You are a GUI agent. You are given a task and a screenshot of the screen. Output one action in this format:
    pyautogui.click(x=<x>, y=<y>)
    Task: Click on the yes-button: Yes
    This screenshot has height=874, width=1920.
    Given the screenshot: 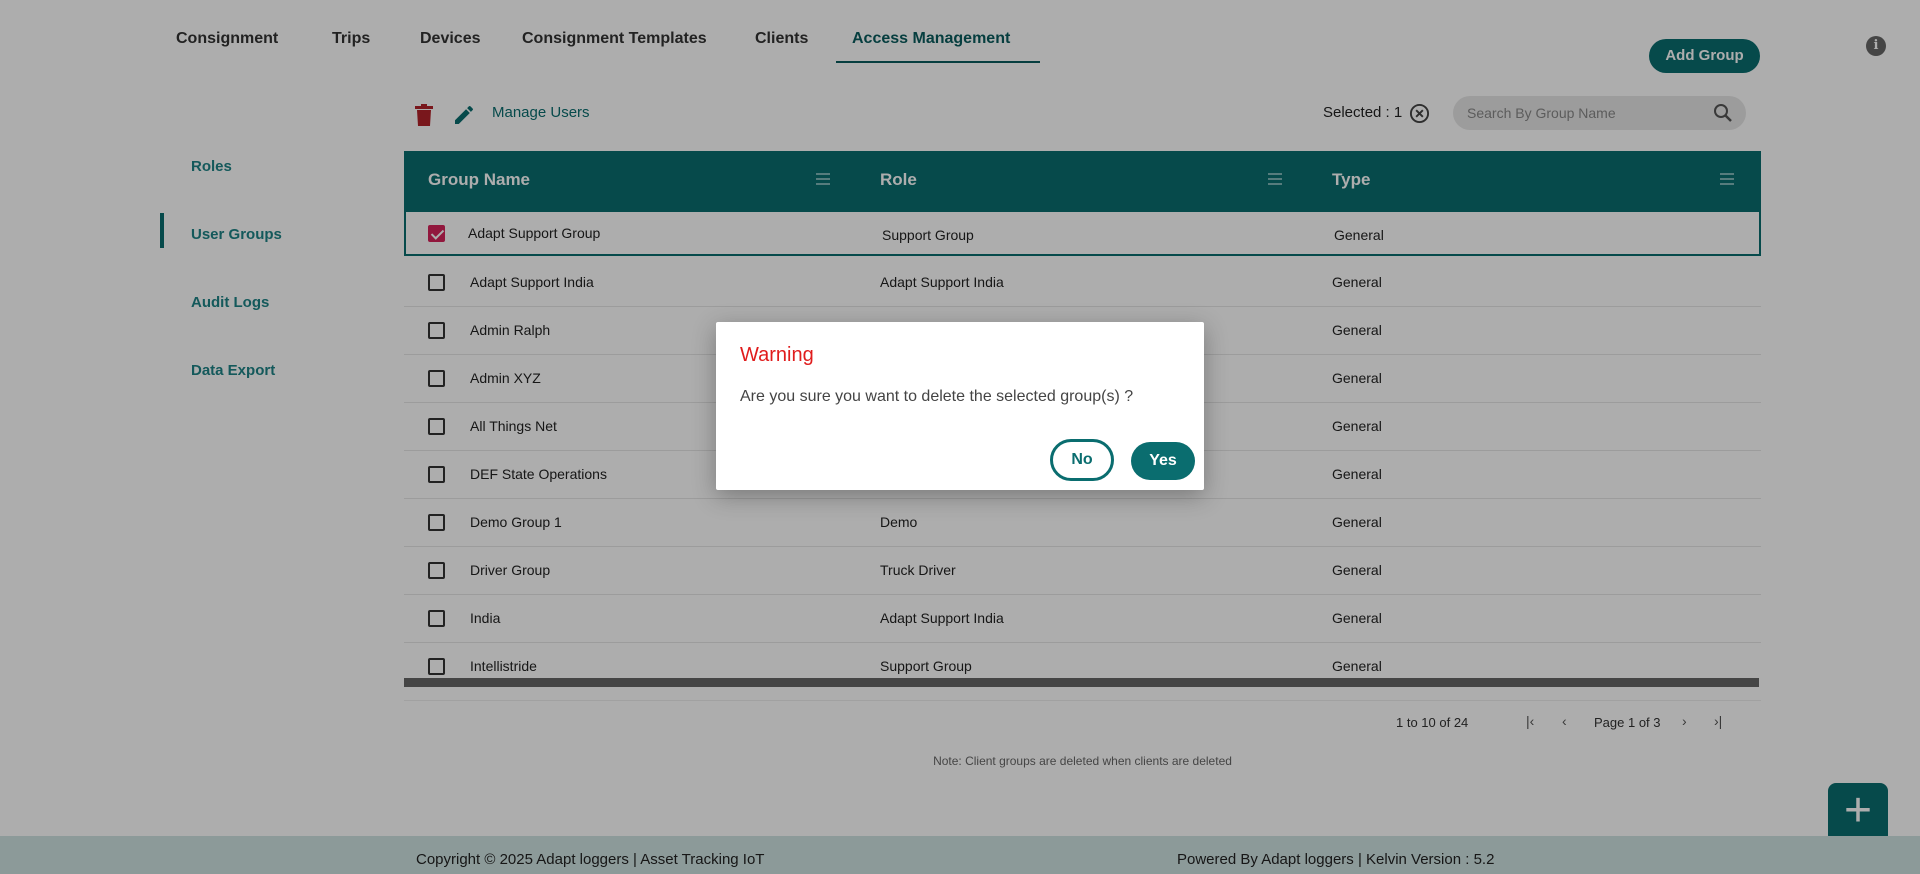 What is the action you would take?
    pyautogui.click(x=1163, y=461)
    